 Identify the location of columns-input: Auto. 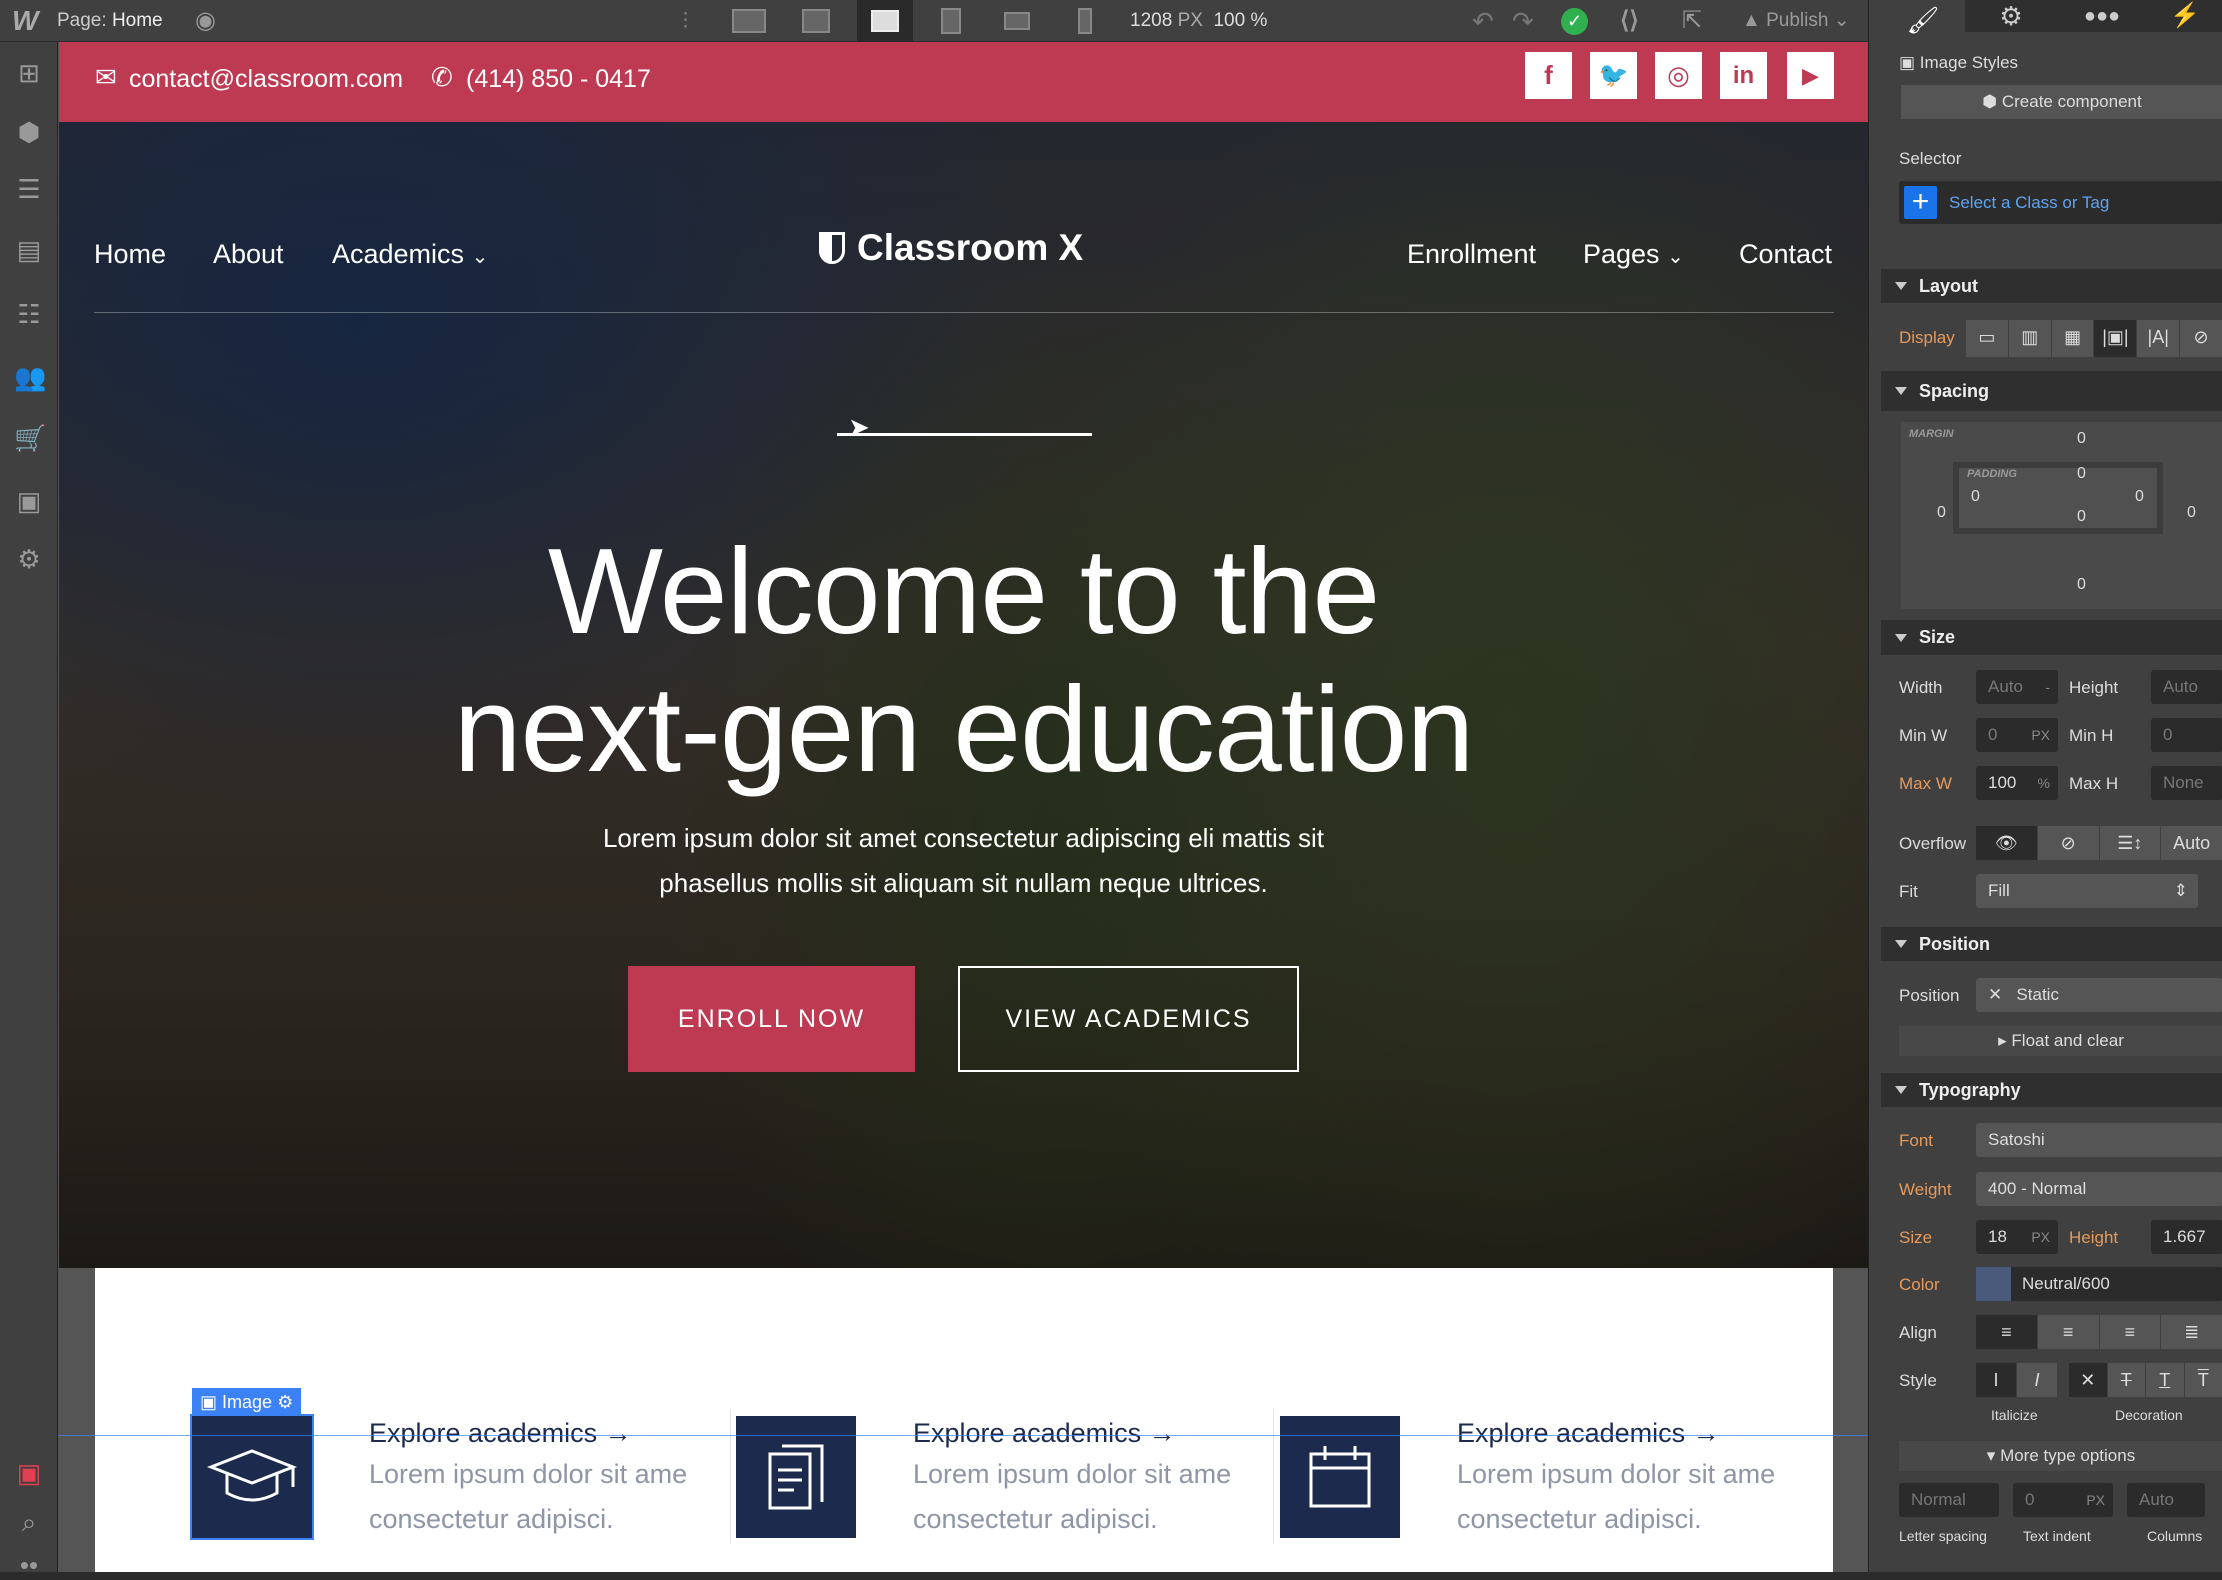
(2166, 1500).